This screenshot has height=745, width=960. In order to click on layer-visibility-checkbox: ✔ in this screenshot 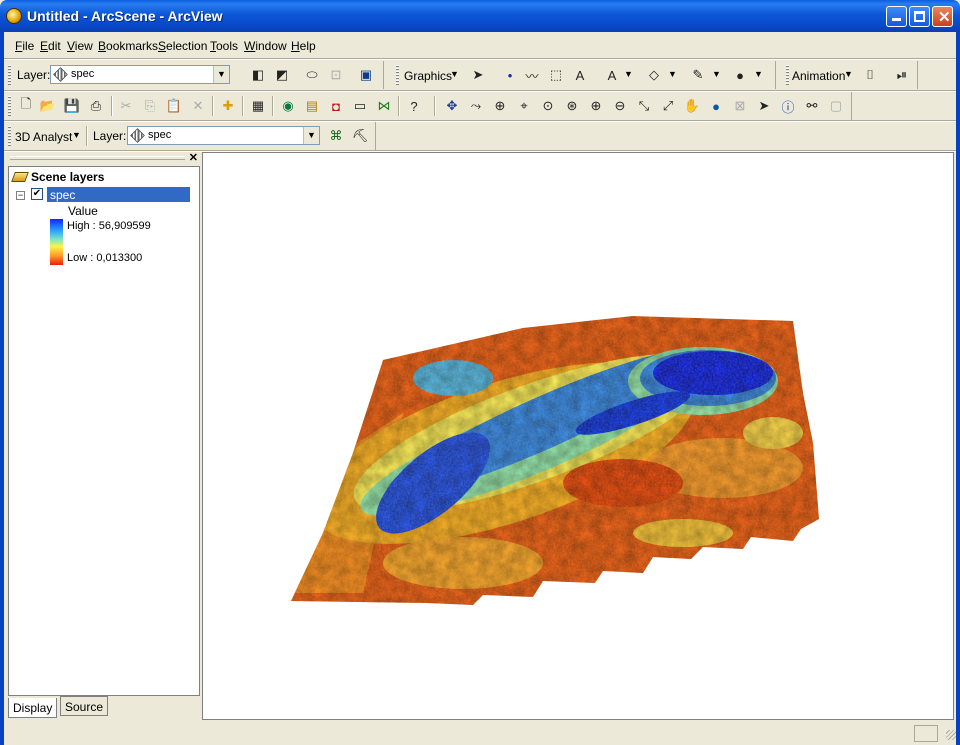, I will do `click(37, 194)`.